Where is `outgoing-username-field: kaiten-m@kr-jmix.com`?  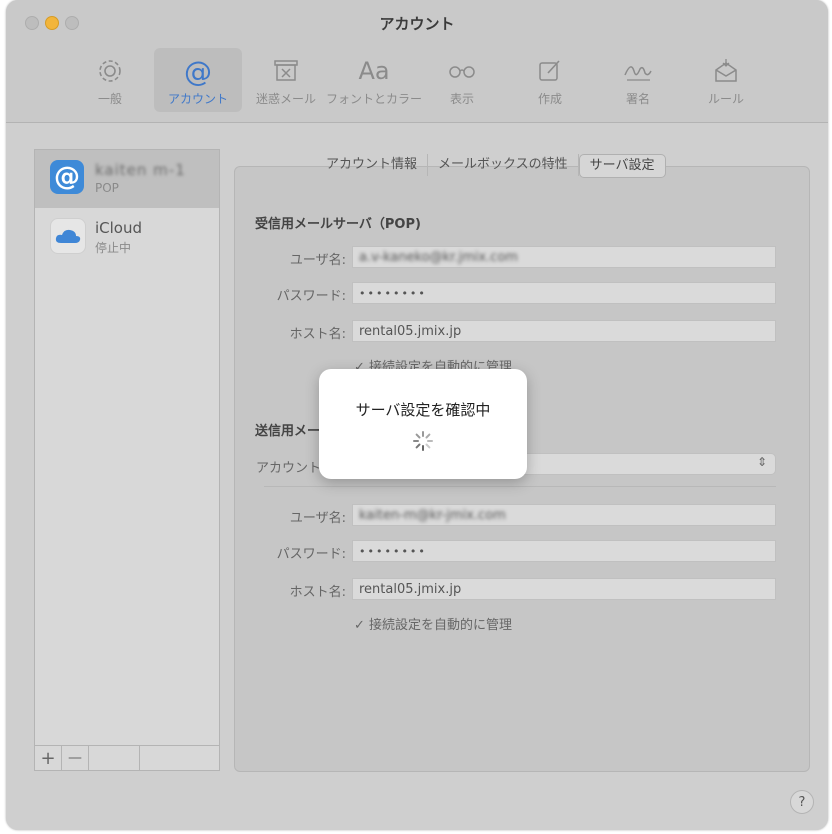 outgoing-username-field: kaiten-m@kr-jmix.com is located at coordinates (564, 515).